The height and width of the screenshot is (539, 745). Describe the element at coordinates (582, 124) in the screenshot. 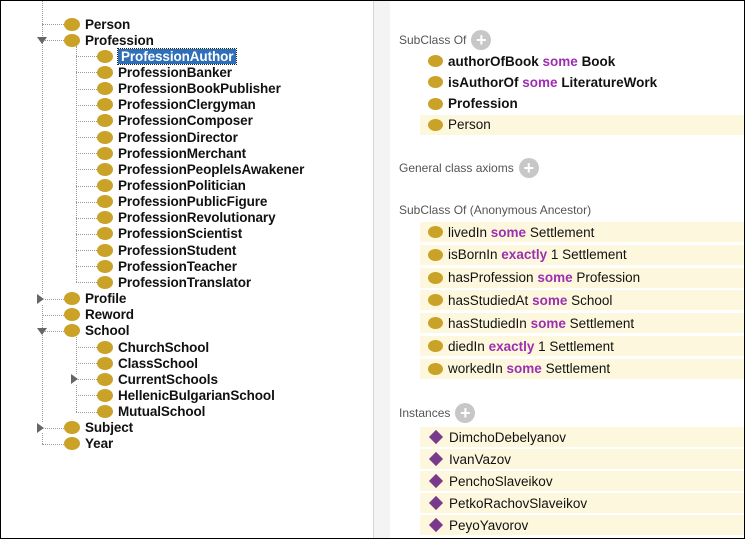

I see `class-expression-row: Person` at that location.